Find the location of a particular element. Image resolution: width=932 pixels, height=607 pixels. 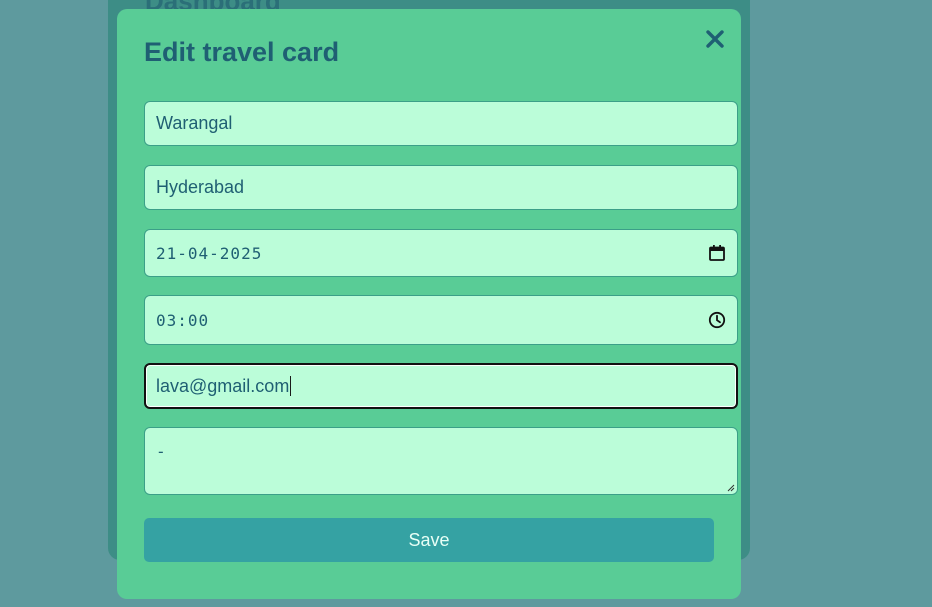

time-input: 03:00 is located at coordinates (441, 320).